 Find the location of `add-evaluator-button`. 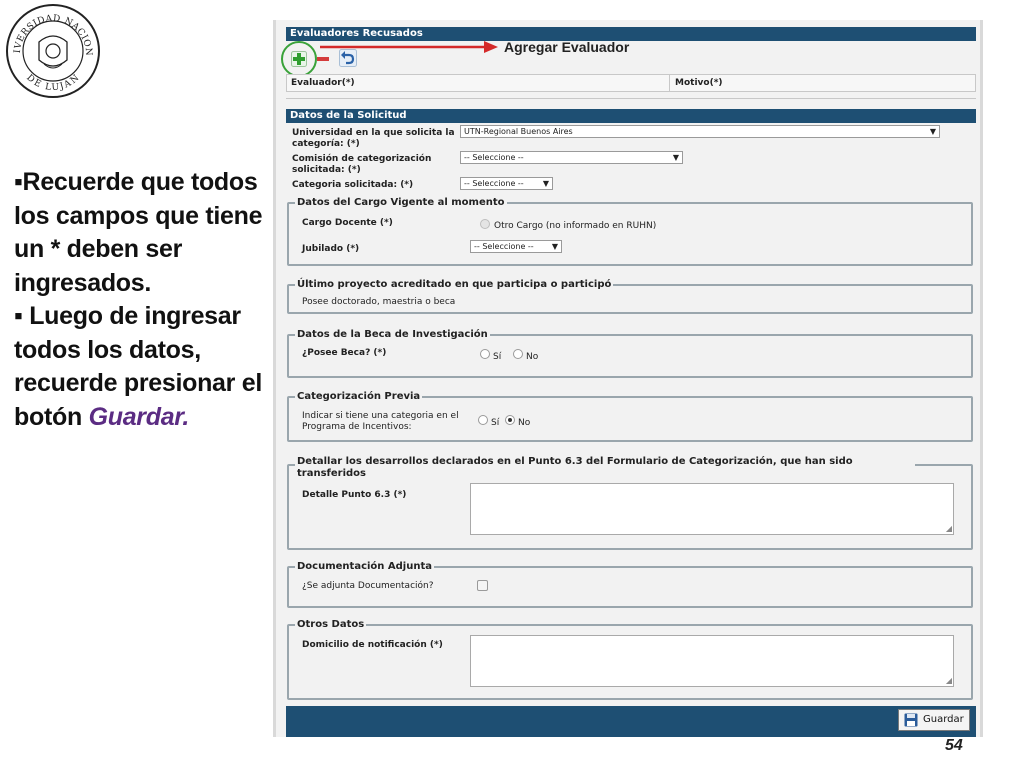

add-evaluator-button is located at coordinates (299, 59).